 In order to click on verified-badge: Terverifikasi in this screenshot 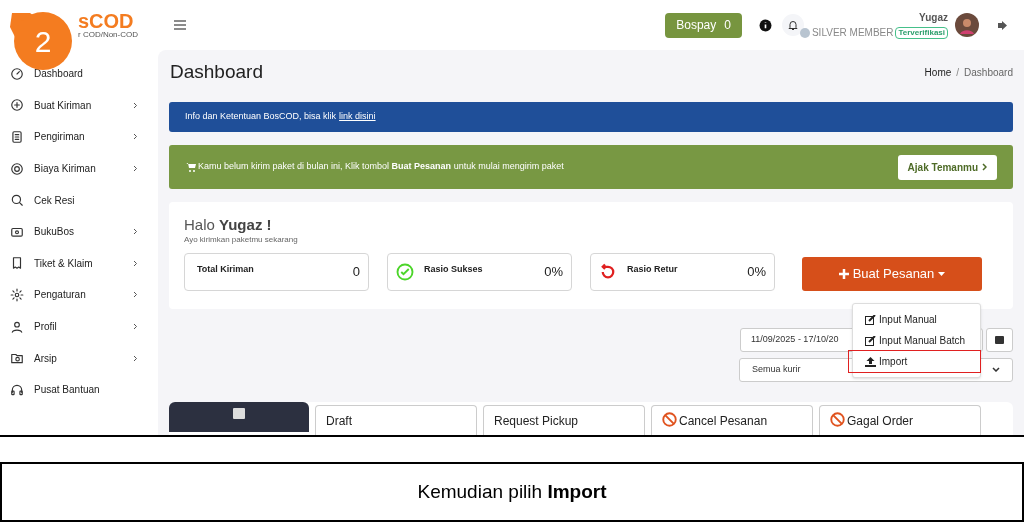, I will do `click(921, 32)`.